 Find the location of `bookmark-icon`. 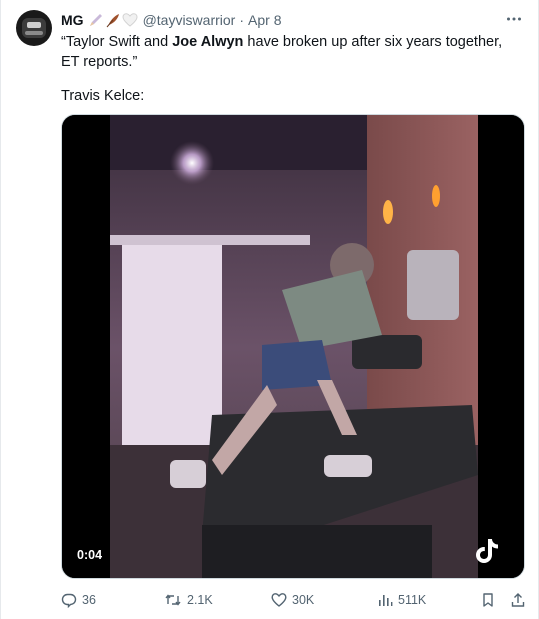

bookmark-icon is located at coordinates (488, 600).